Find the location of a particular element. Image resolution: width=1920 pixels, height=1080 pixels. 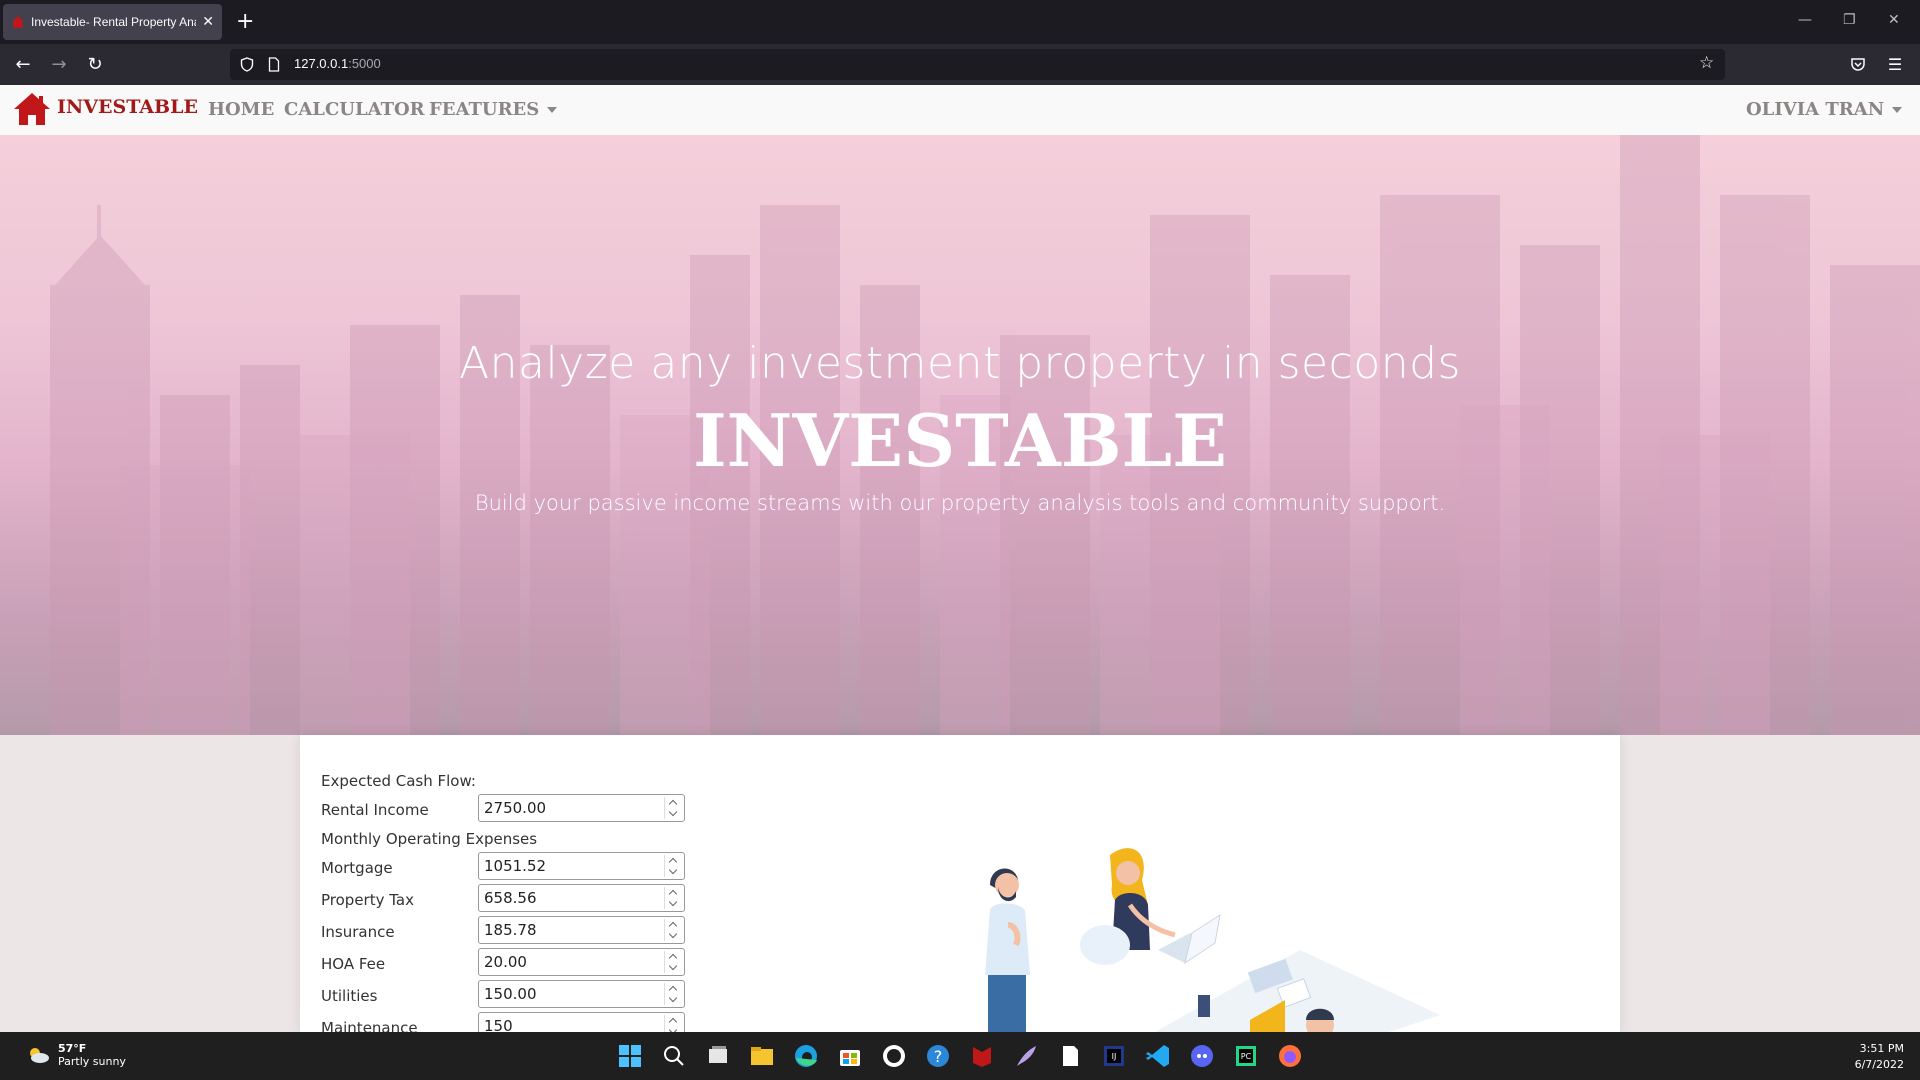

minimize-icon: — is located at coordinates (1805, 20).